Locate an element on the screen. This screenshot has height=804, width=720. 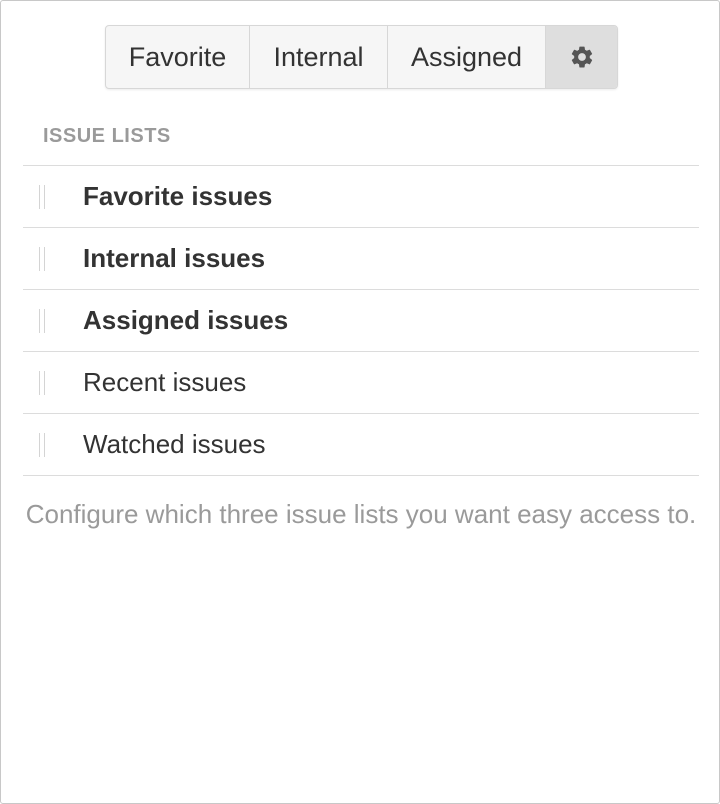
list-item: Internal issues is located at coordinates (361, 259).